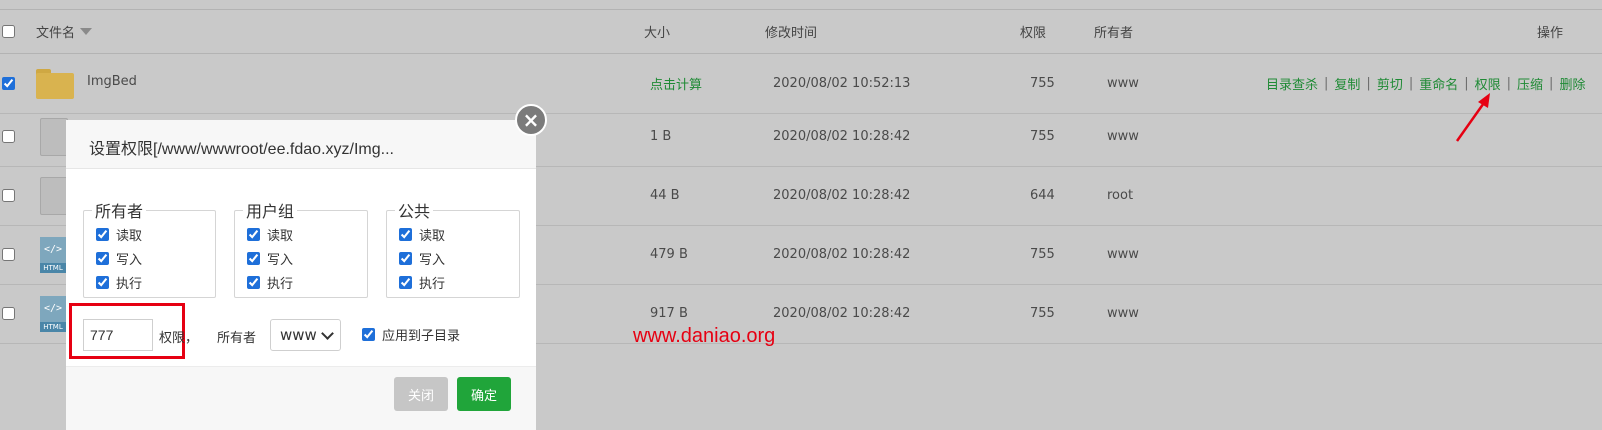 The image size is (1602, 430). What do you see at coordinates (86, 31) in the screenshot?
I see `sort-down-icon` at bounding box center [86, 31].